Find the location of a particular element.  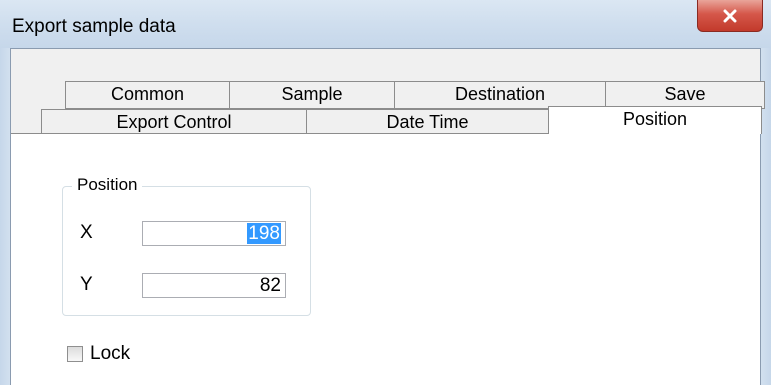

close-button is located at coordinates (730, 16).